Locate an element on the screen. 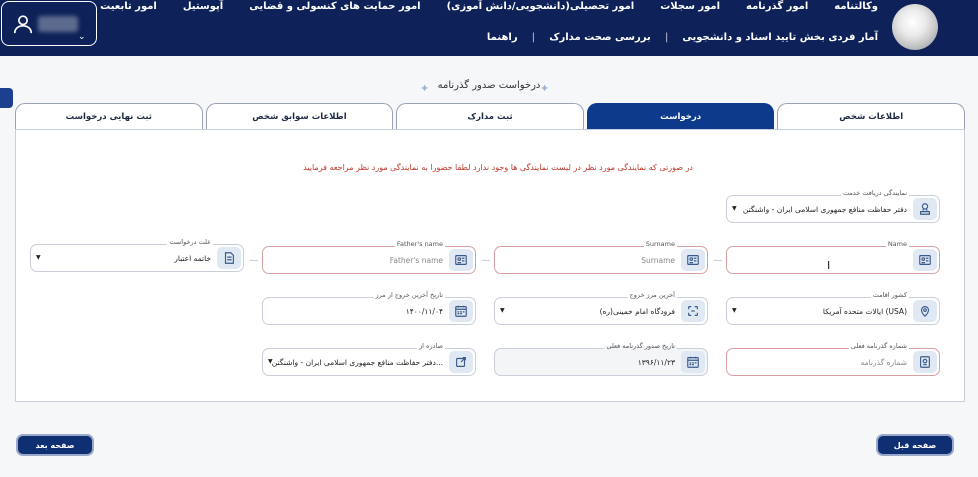 This screenshot has height=477, width=978. field-label: نمایندگی دریافت خدمت is located at coordinates (875, 193).